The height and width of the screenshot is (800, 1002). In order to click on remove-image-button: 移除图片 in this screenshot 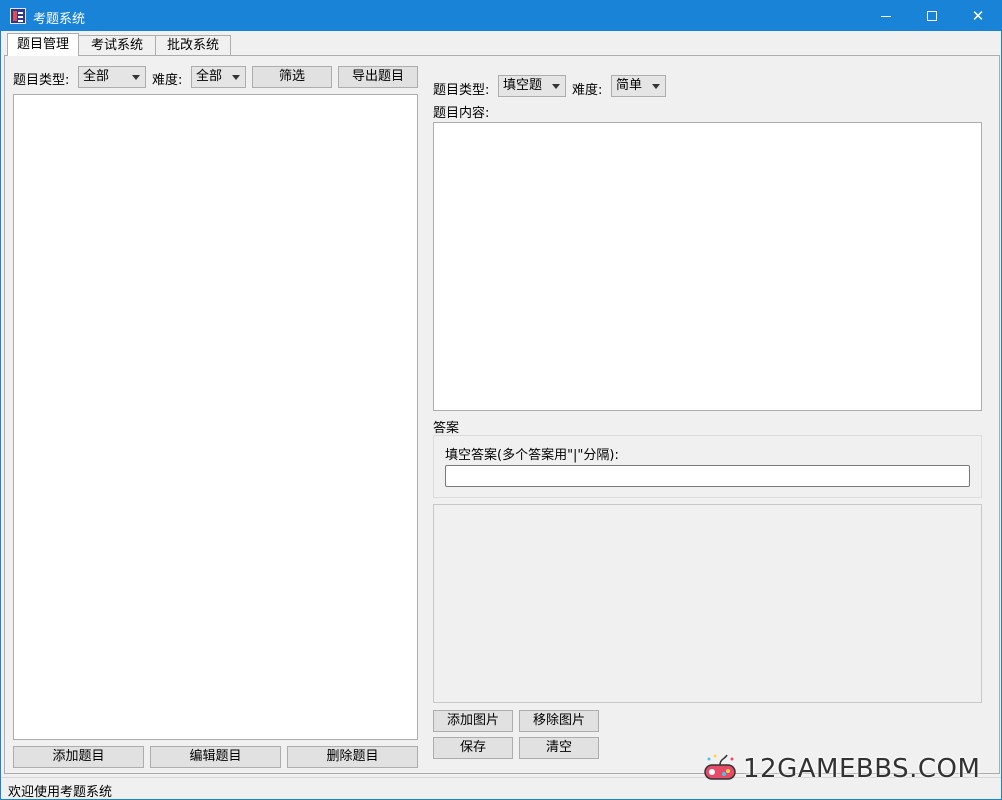, I will do `click(559, 721)`.